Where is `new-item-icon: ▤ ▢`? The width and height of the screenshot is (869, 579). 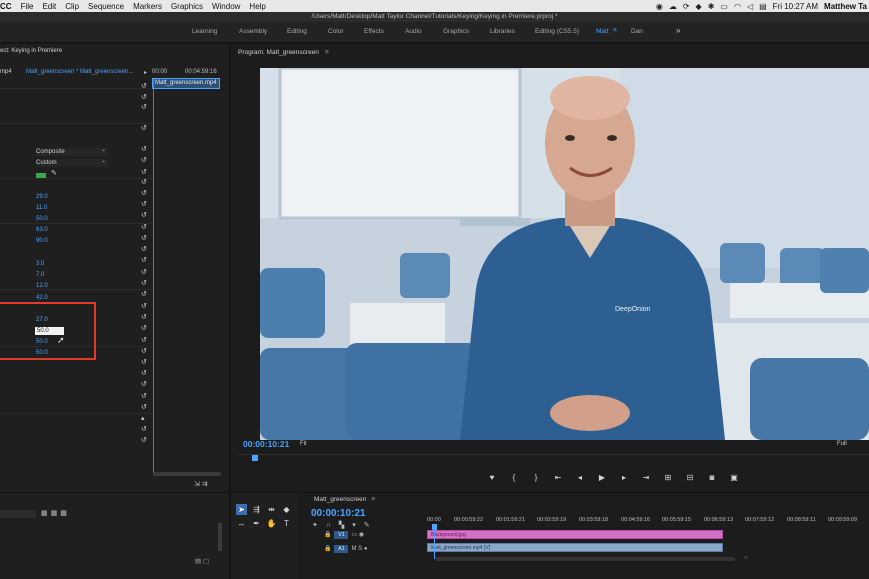 new-item-icon: ▤ ▢ is located at coordinates (202, 561).